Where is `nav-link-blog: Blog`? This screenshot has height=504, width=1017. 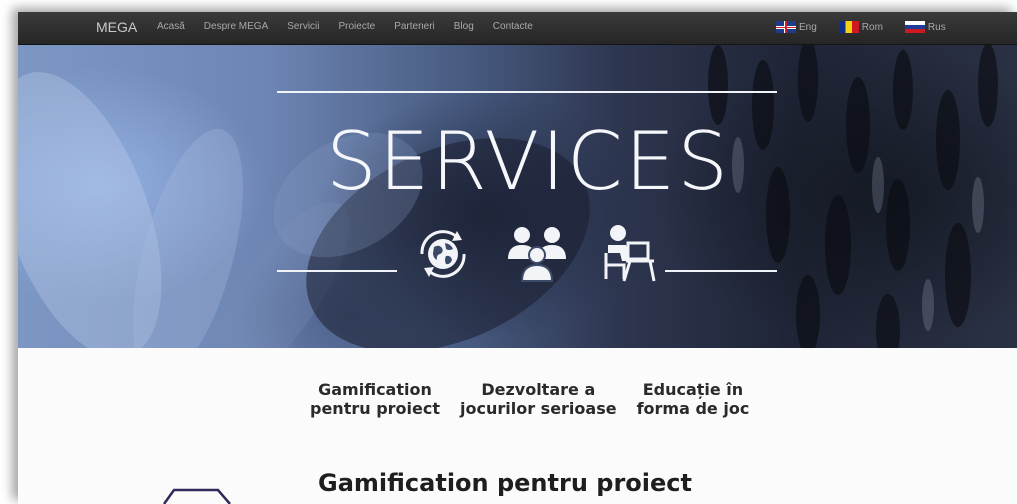 nav-link-blog: Blog is located at coordinates (464, 26).